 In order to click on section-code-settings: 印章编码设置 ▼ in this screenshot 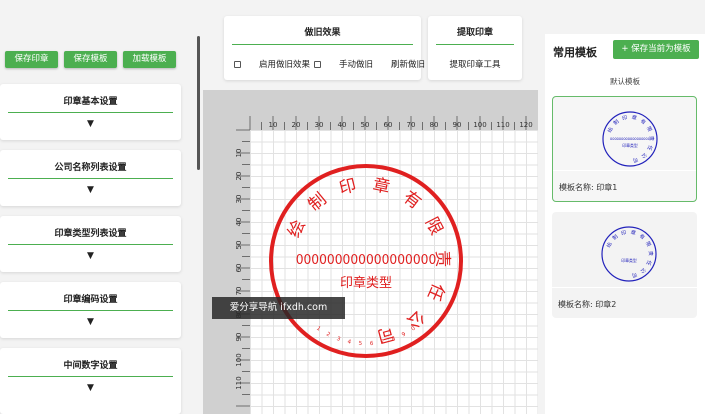, I will do `click(90, 310)`.